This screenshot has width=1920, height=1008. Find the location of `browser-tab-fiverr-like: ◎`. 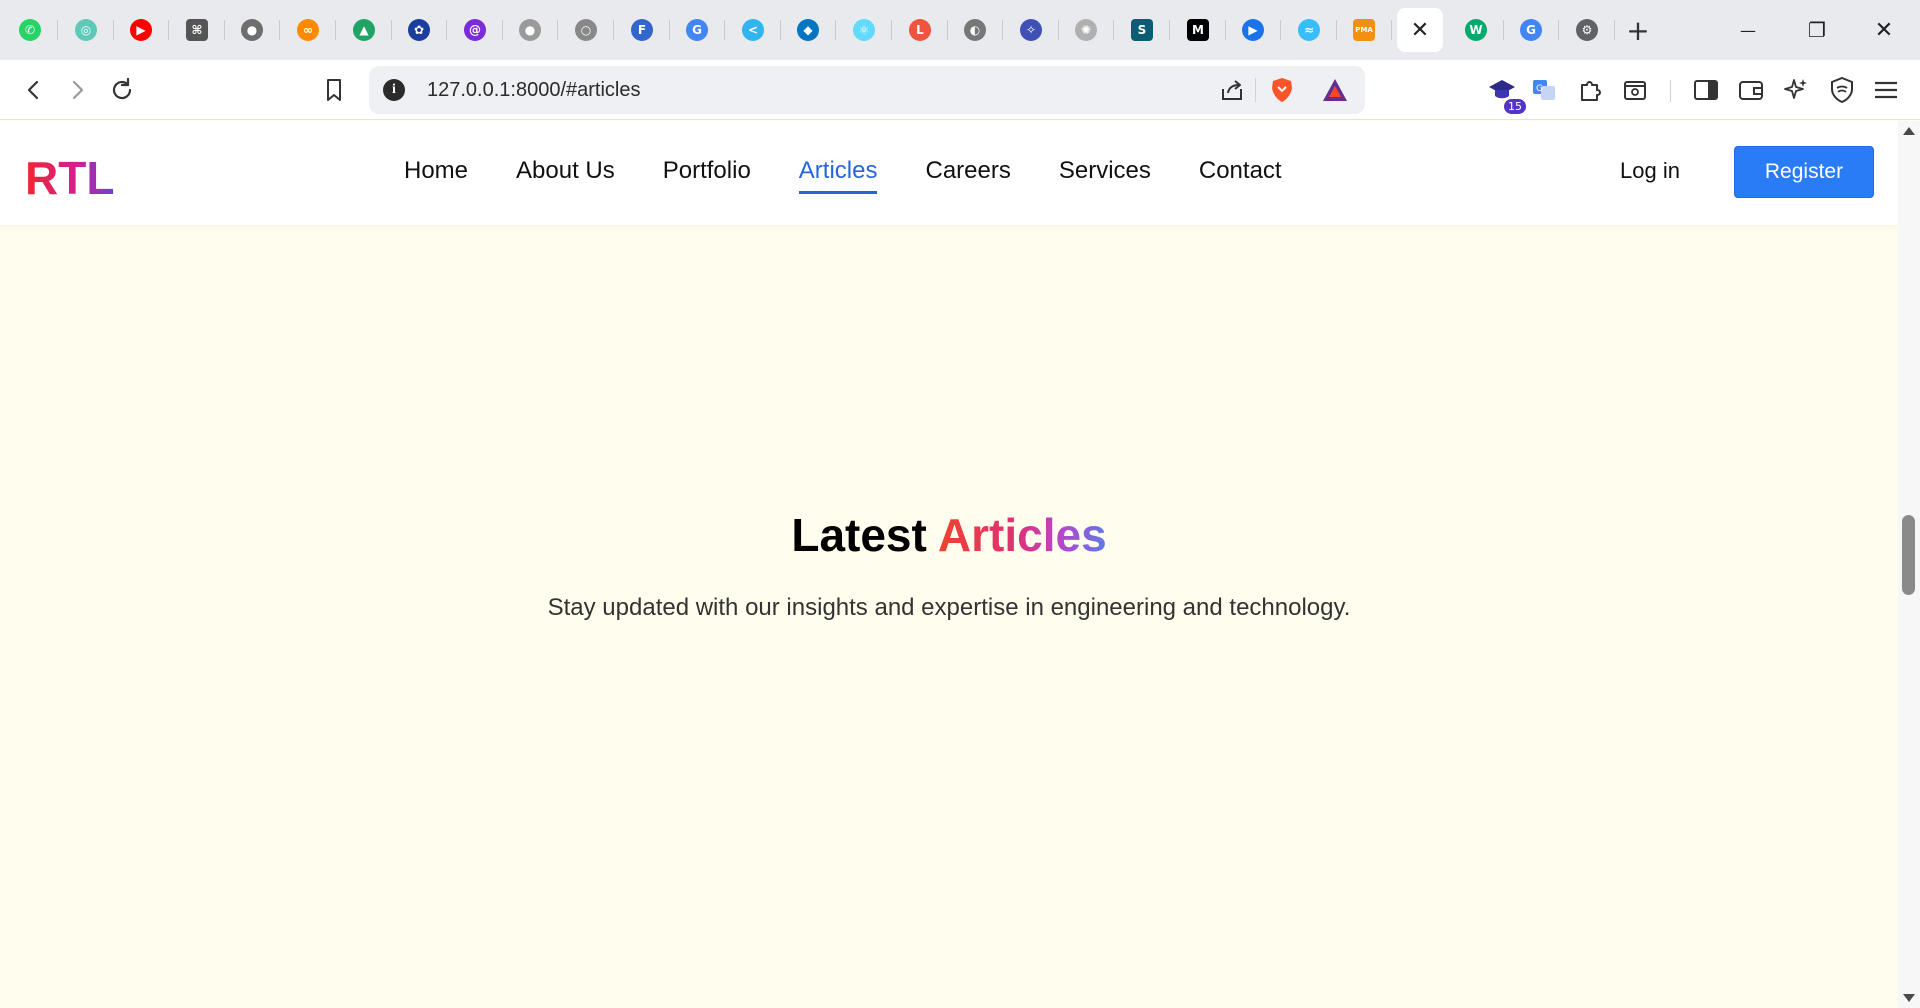

browser-tab-fiverr-like: ◎ is located at coordinates (86, 30).